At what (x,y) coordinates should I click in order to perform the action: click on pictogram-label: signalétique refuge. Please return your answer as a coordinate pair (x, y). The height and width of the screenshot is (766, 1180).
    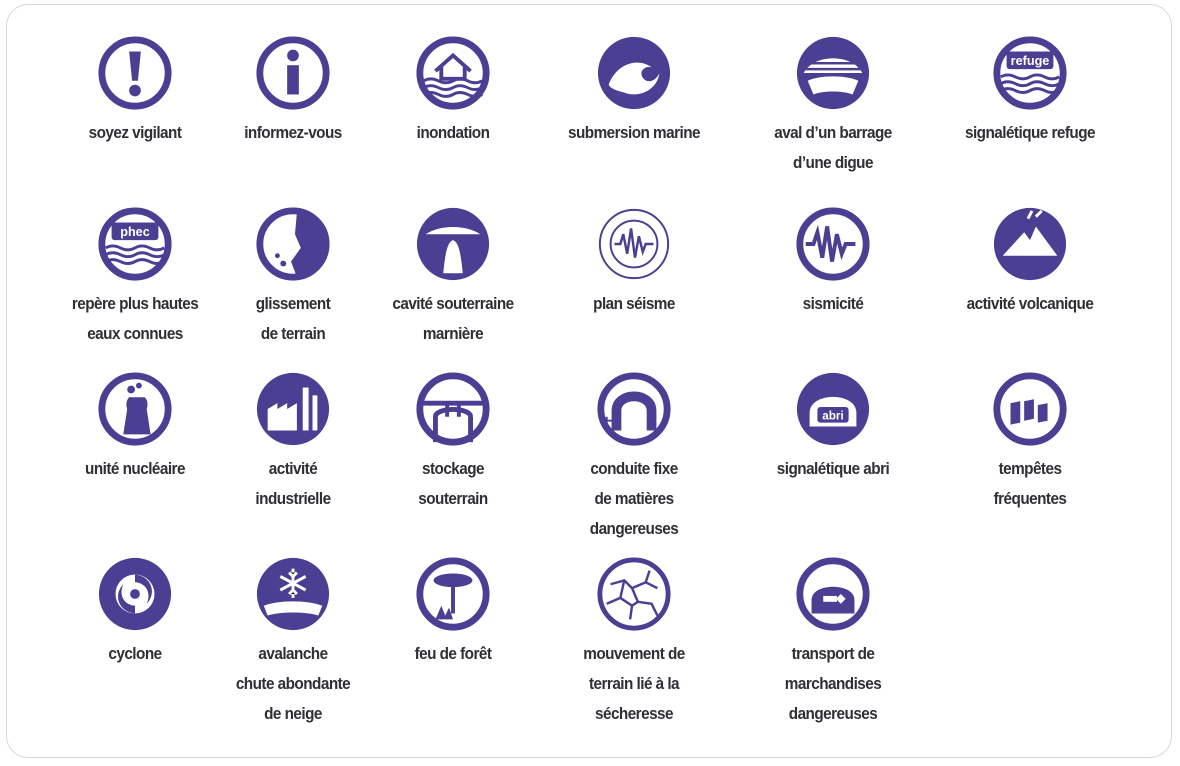
    Looking at the image, I should click on (1030, 132).